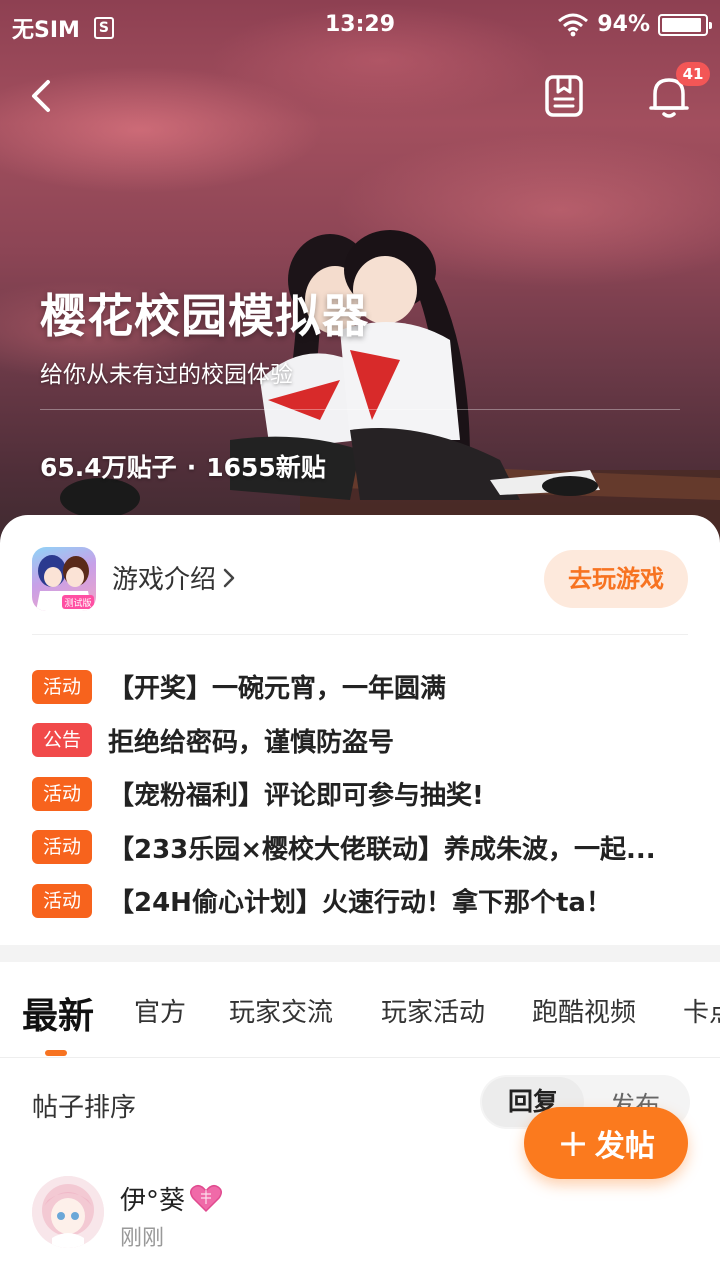 The width and height of the screenshot is (720, 1280). I want to click on game-intro-label: 游戏介绍, so click(164, 580).